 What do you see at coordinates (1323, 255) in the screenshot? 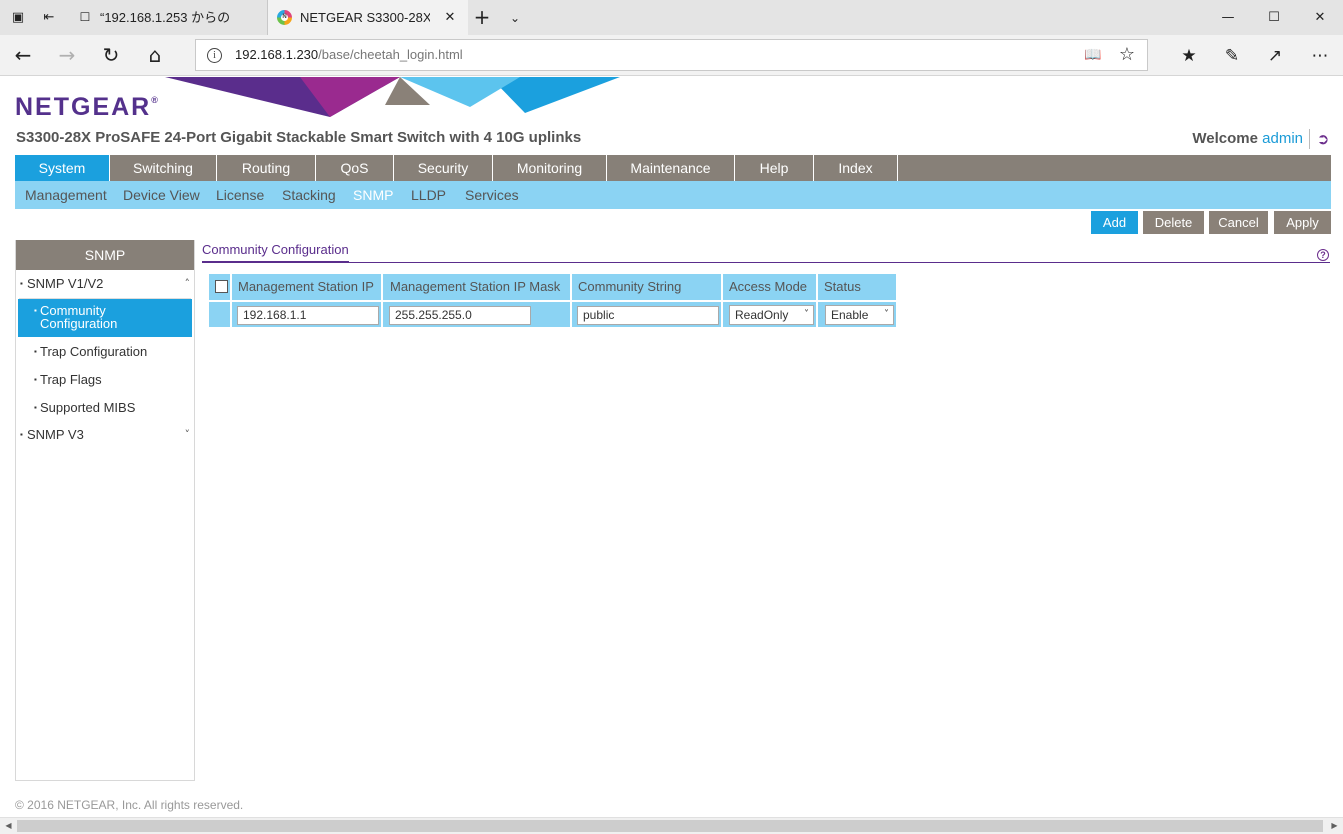
I see `help-icon: ?` at bounding box center [1323, 255].